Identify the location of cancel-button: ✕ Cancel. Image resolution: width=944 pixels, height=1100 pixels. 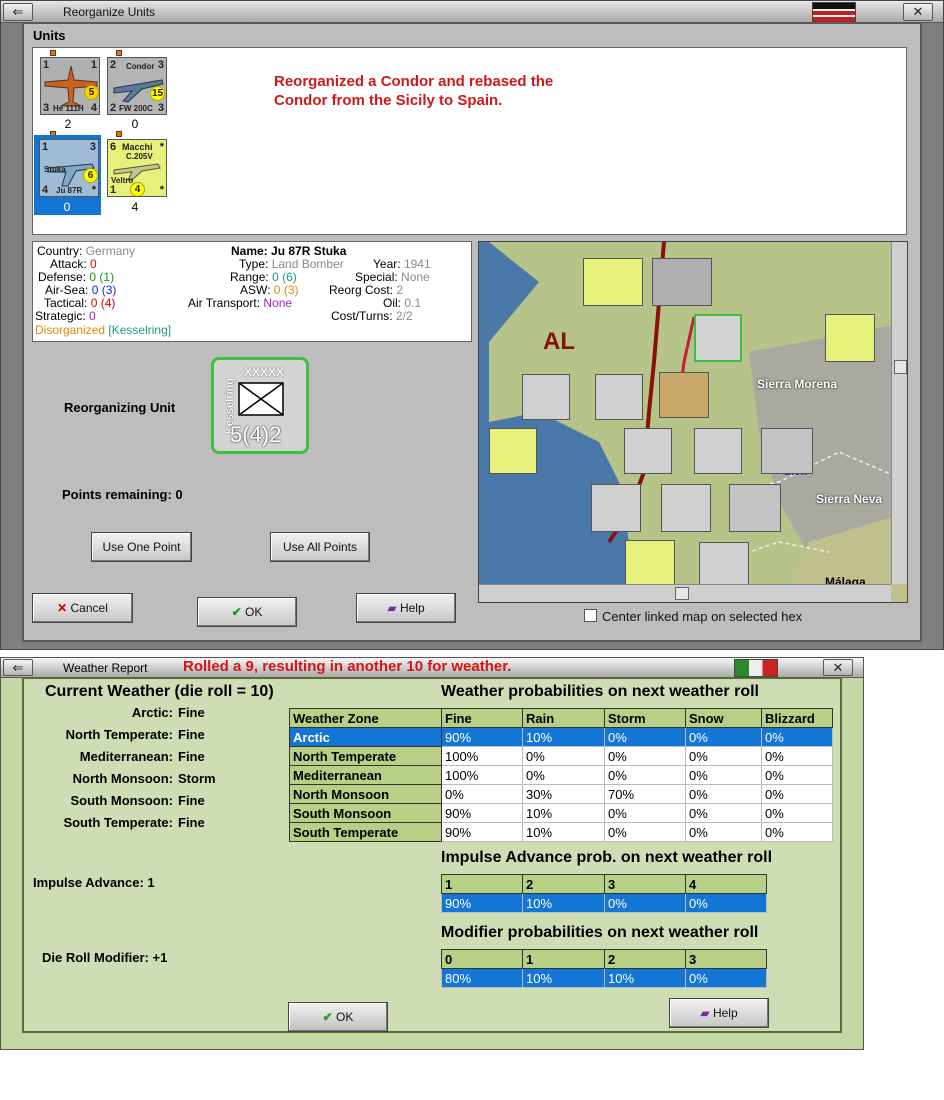
(82, 608).